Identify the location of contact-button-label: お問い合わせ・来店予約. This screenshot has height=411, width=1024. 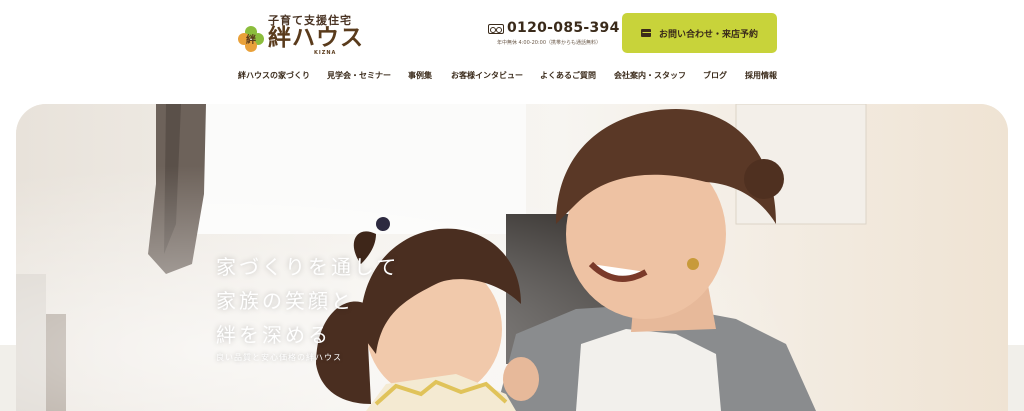
(708, 34).